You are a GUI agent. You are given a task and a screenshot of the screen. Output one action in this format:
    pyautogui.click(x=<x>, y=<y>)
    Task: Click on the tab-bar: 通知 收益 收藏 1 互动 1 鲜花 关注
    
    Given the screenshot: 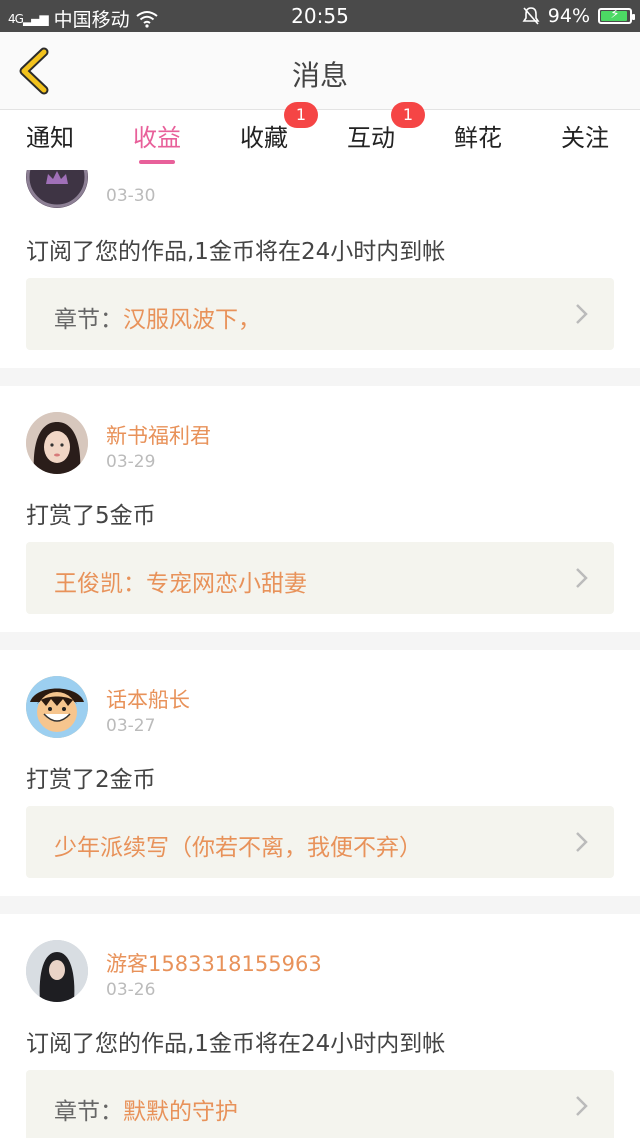 What is the action you would take?
    pyautogui.click(x=320, y=136)
    